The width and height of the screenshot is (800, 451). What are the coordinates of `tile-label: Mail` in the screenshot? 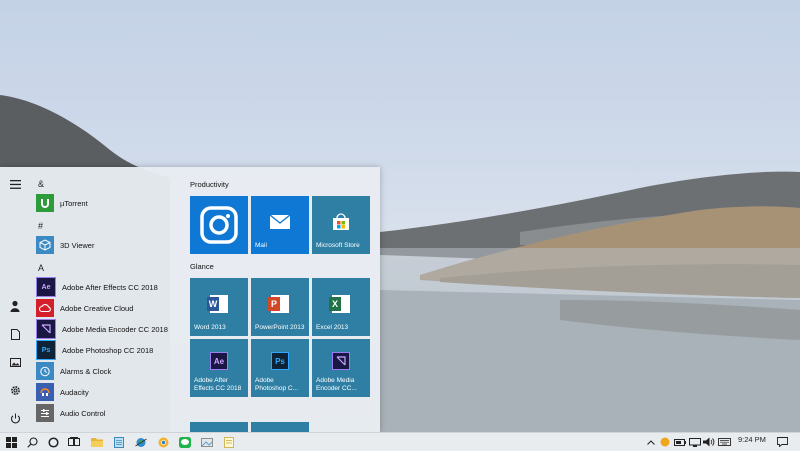 It's located at (261, 245).